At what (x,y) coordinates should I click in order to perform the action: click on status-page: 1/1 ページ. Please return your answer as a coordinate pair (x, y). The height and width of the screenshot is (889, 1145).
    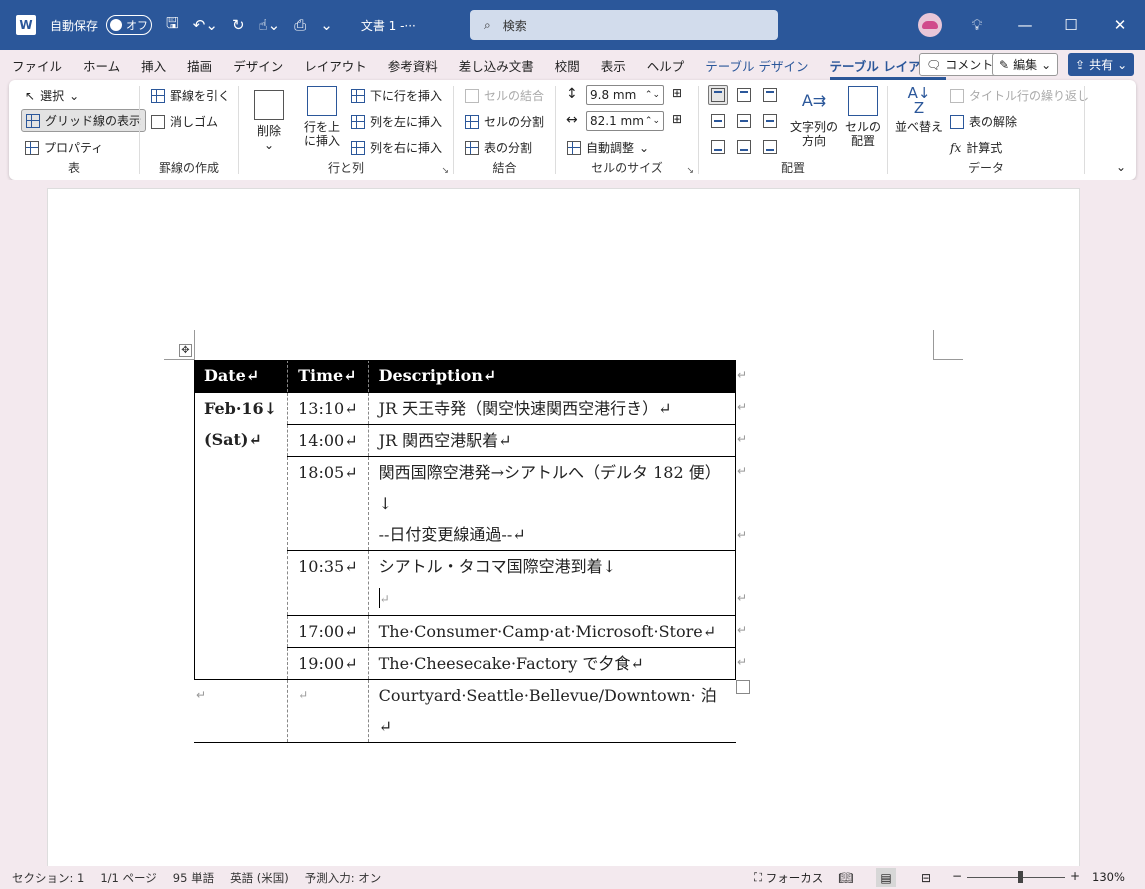
    Looking at the image, I should click on (128, 878).